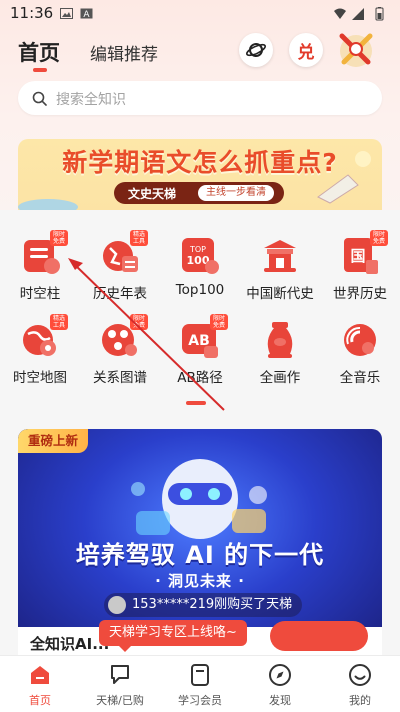 The image size is (400, 712). I want to click on signal-battery-icon, so click(359, 14).